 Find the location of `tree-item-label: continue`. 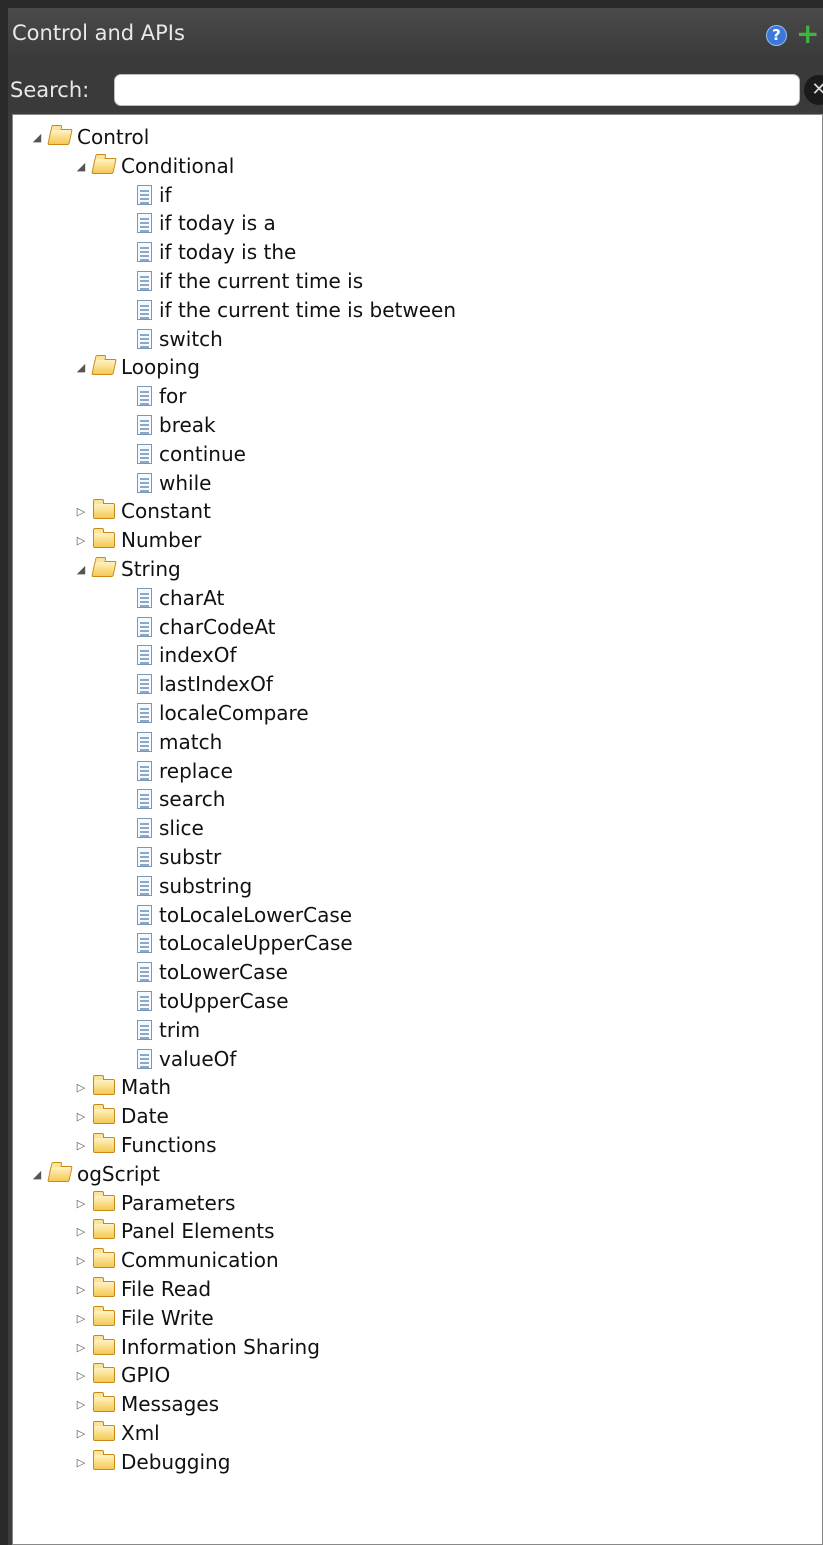

tree-item-label: continue is located at coordinates (202, 453).